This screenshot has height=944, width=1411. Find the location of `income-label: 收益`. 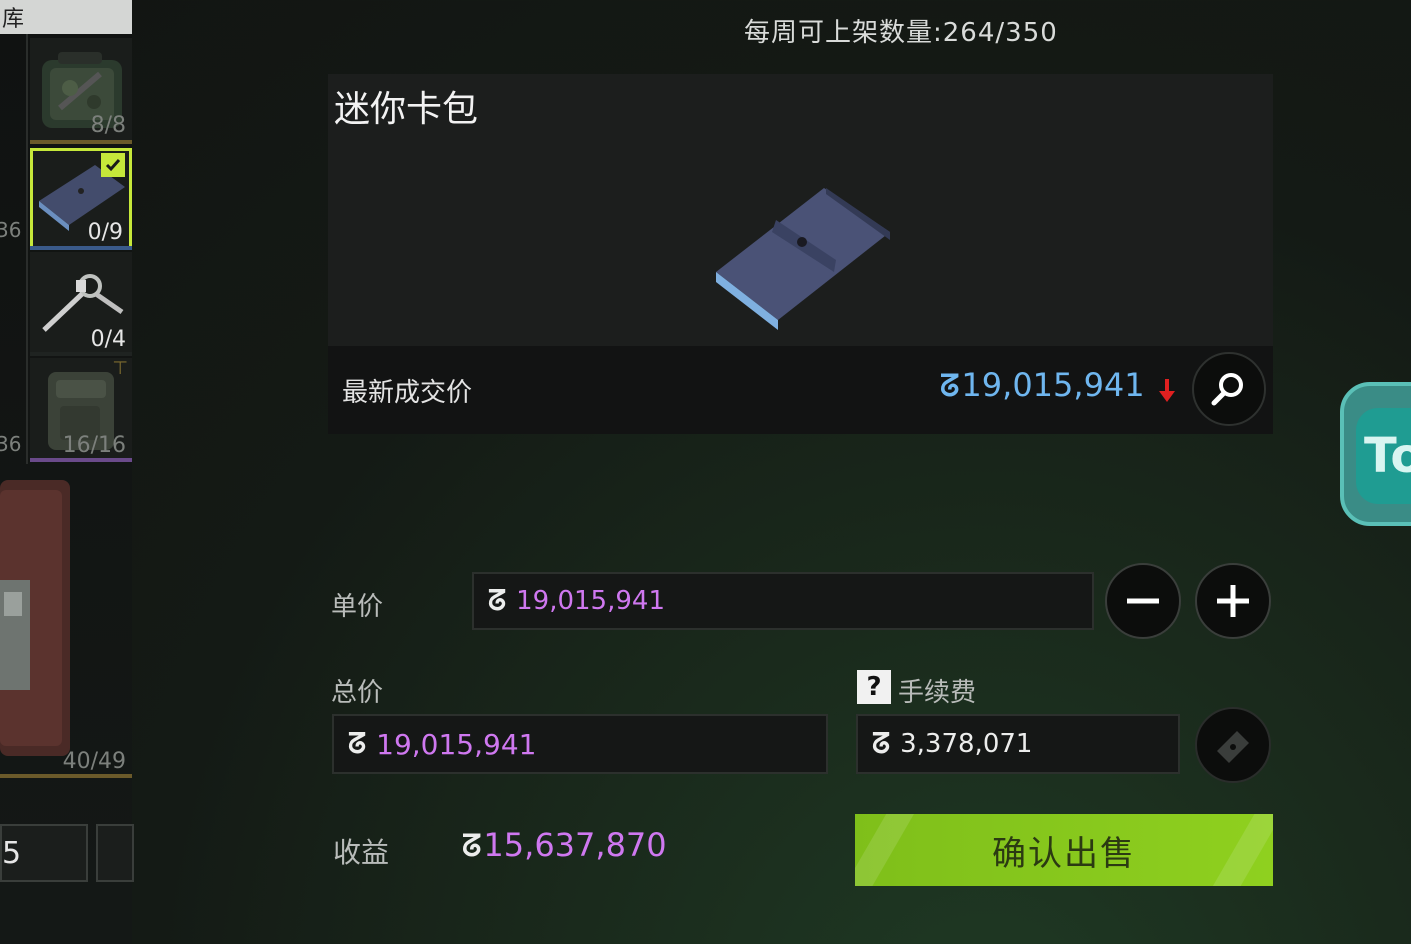

income-label: 收益 is located at coordinates (361, 852).